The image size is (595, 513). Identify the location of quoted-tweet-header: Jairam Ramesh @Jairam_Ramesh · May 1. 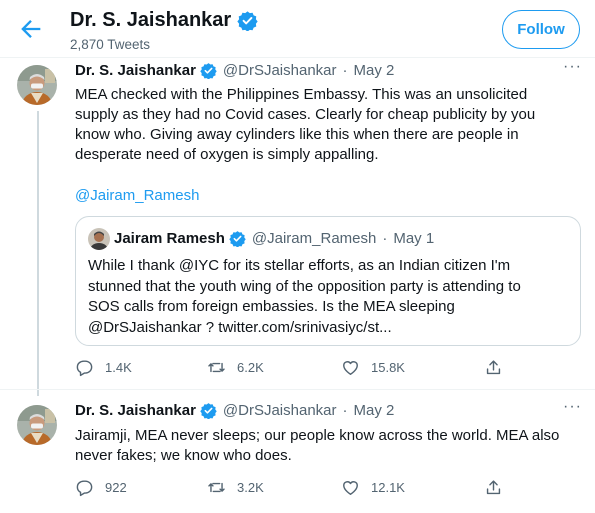
(274, 238).